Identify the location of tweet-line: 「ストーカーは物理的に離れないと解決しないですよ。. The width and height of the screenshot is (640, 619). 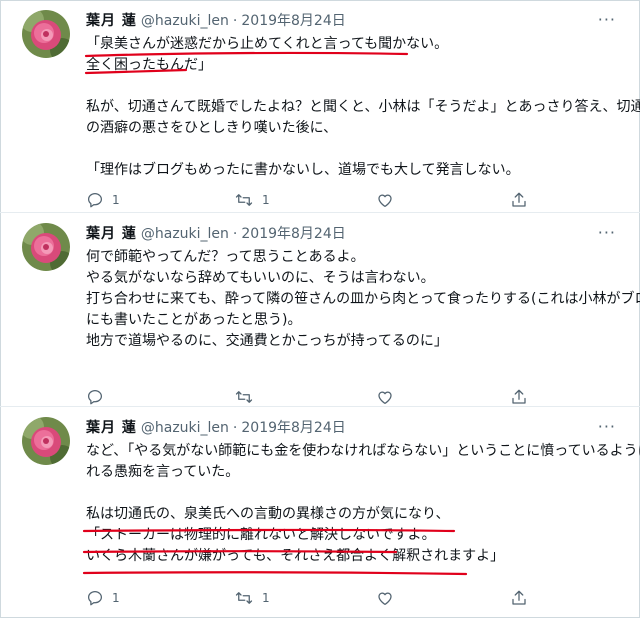
(261, 535).